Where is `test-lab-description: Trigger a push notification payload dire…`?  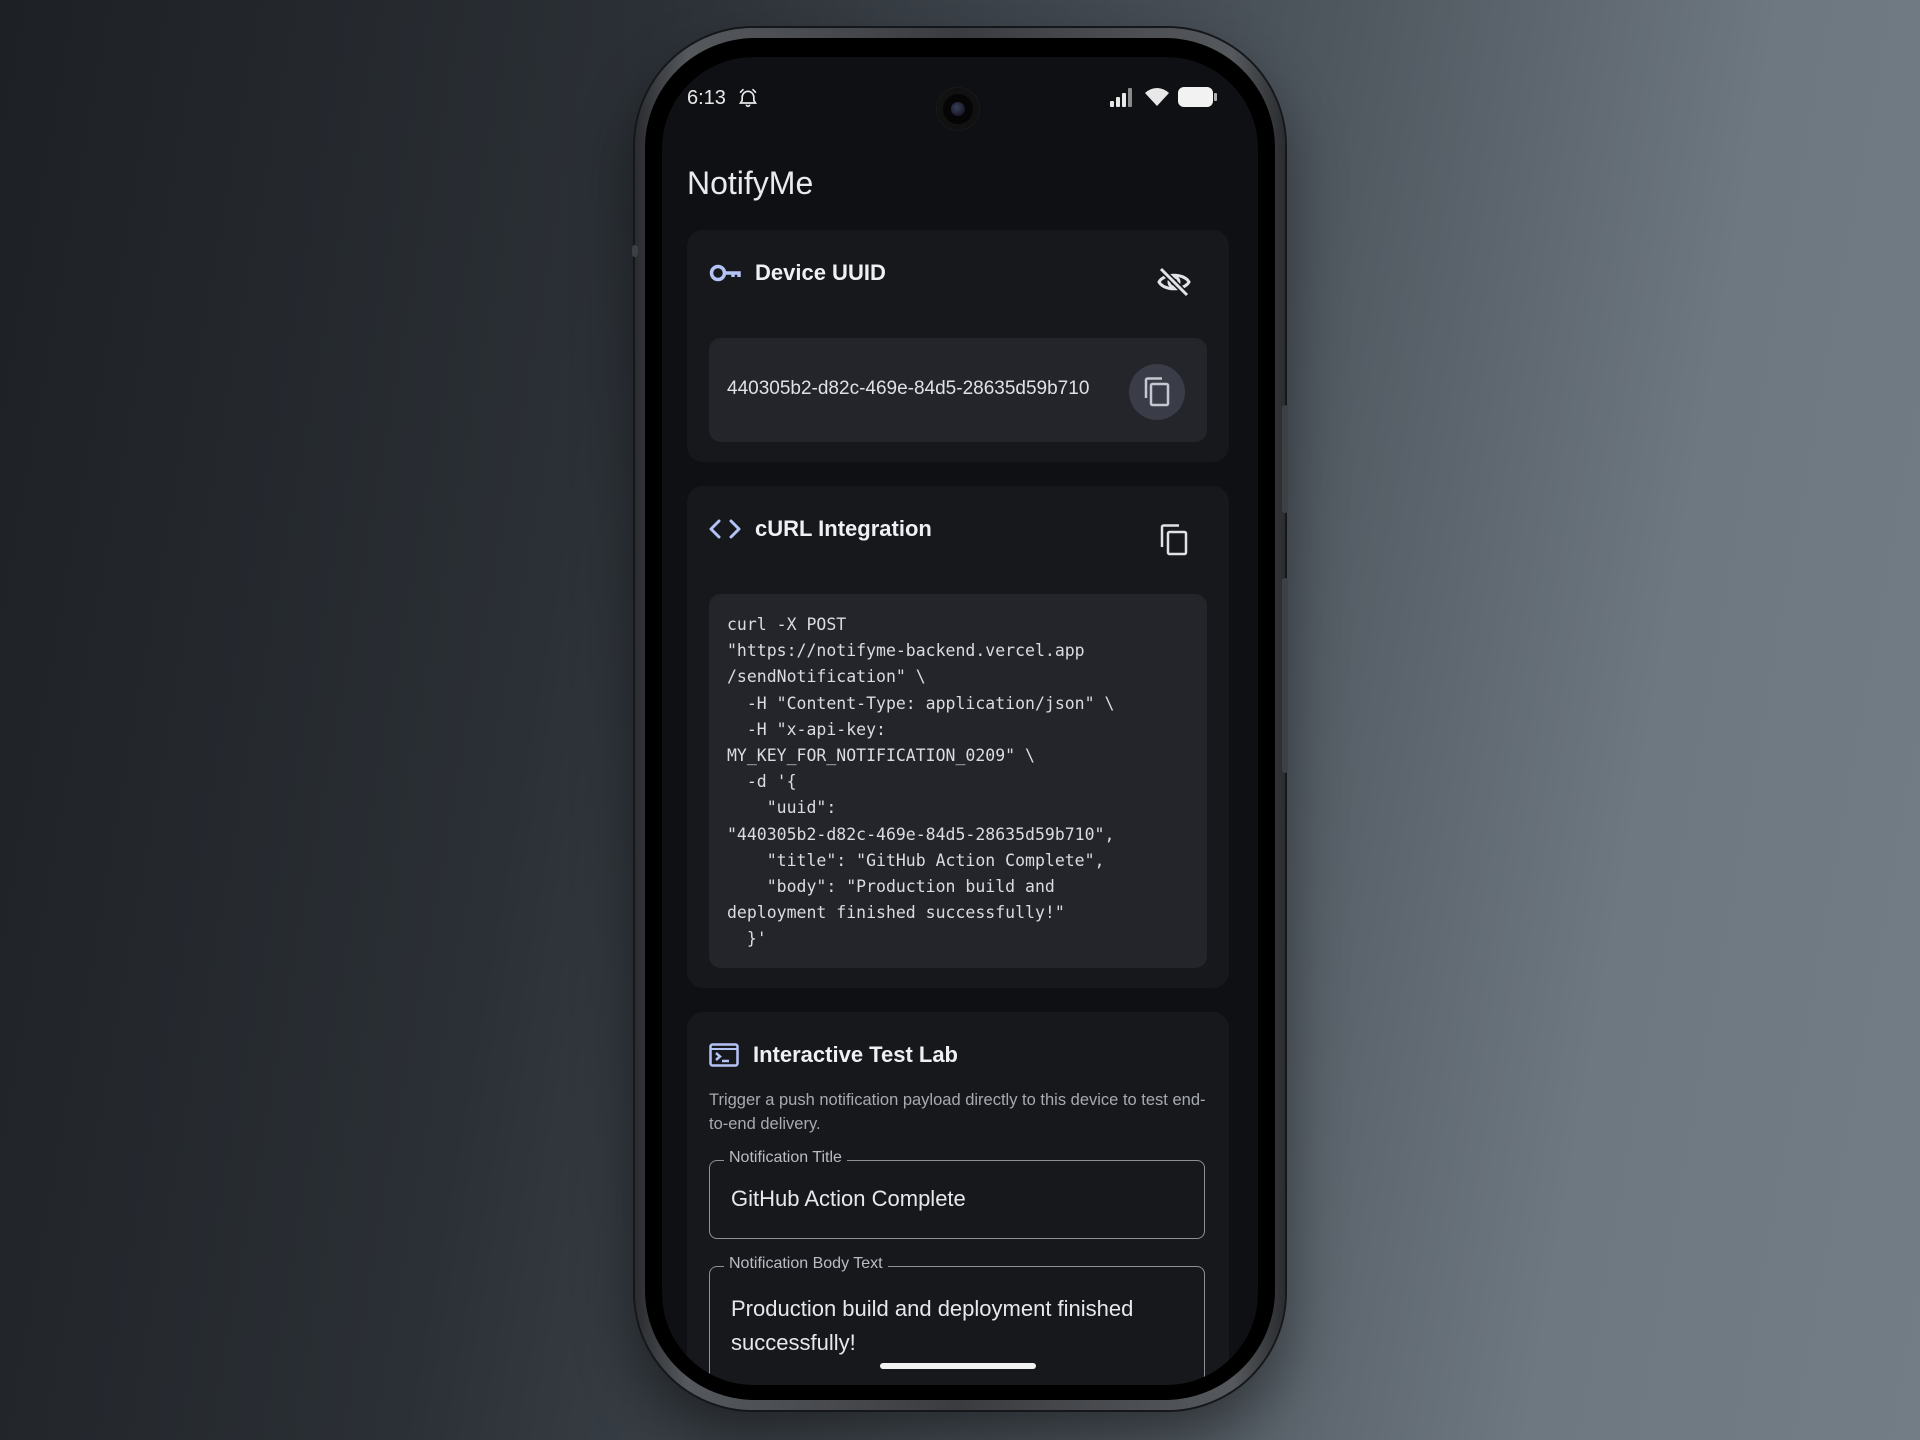 test-lab-description: Trigger a push notification payload dire… is located at coordinates (957, 1112).